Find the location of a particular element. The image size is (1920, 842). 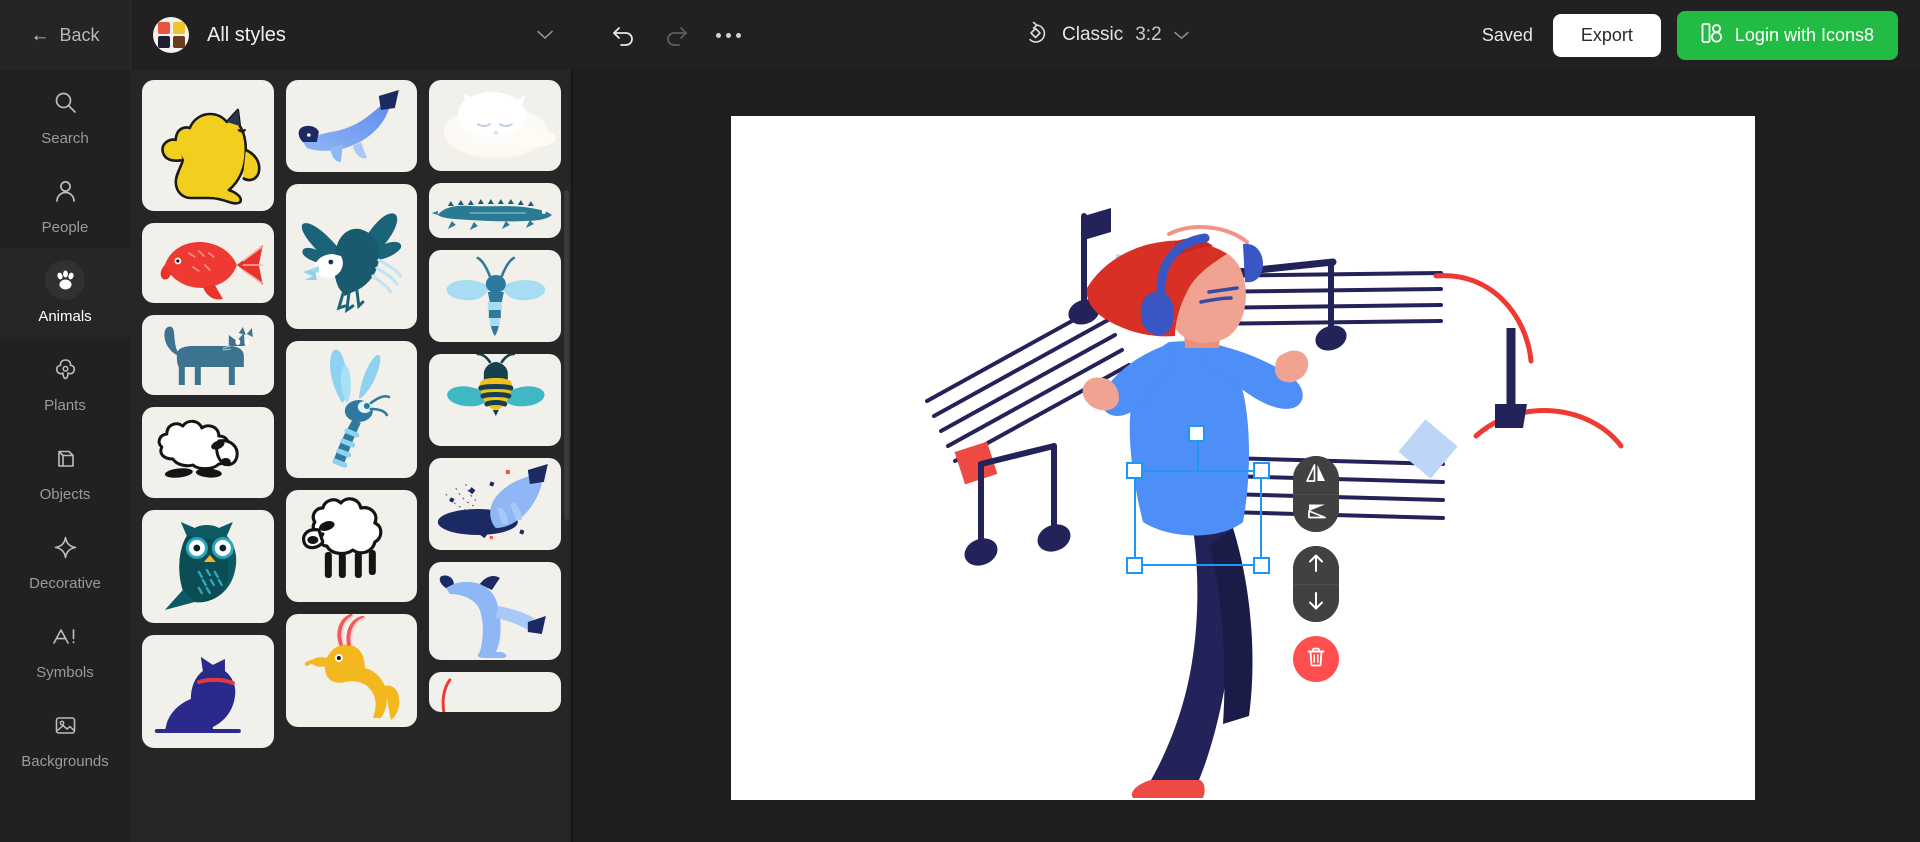

arrow-left-icon: ← is located at coordinates (40, 35).